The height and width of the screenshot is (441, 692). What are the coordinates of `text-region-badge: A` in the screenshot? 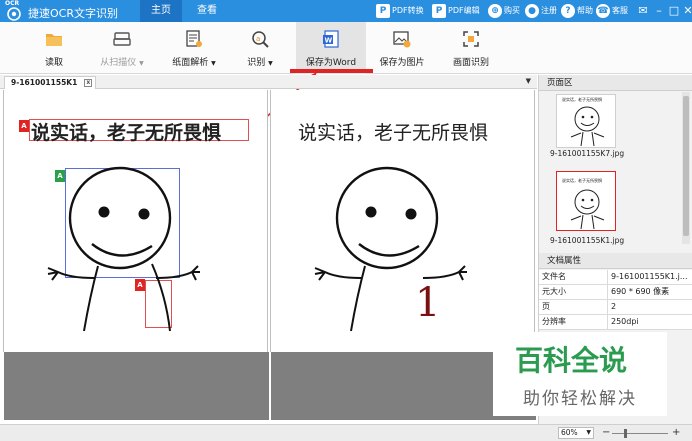 It's located at (24, 126).